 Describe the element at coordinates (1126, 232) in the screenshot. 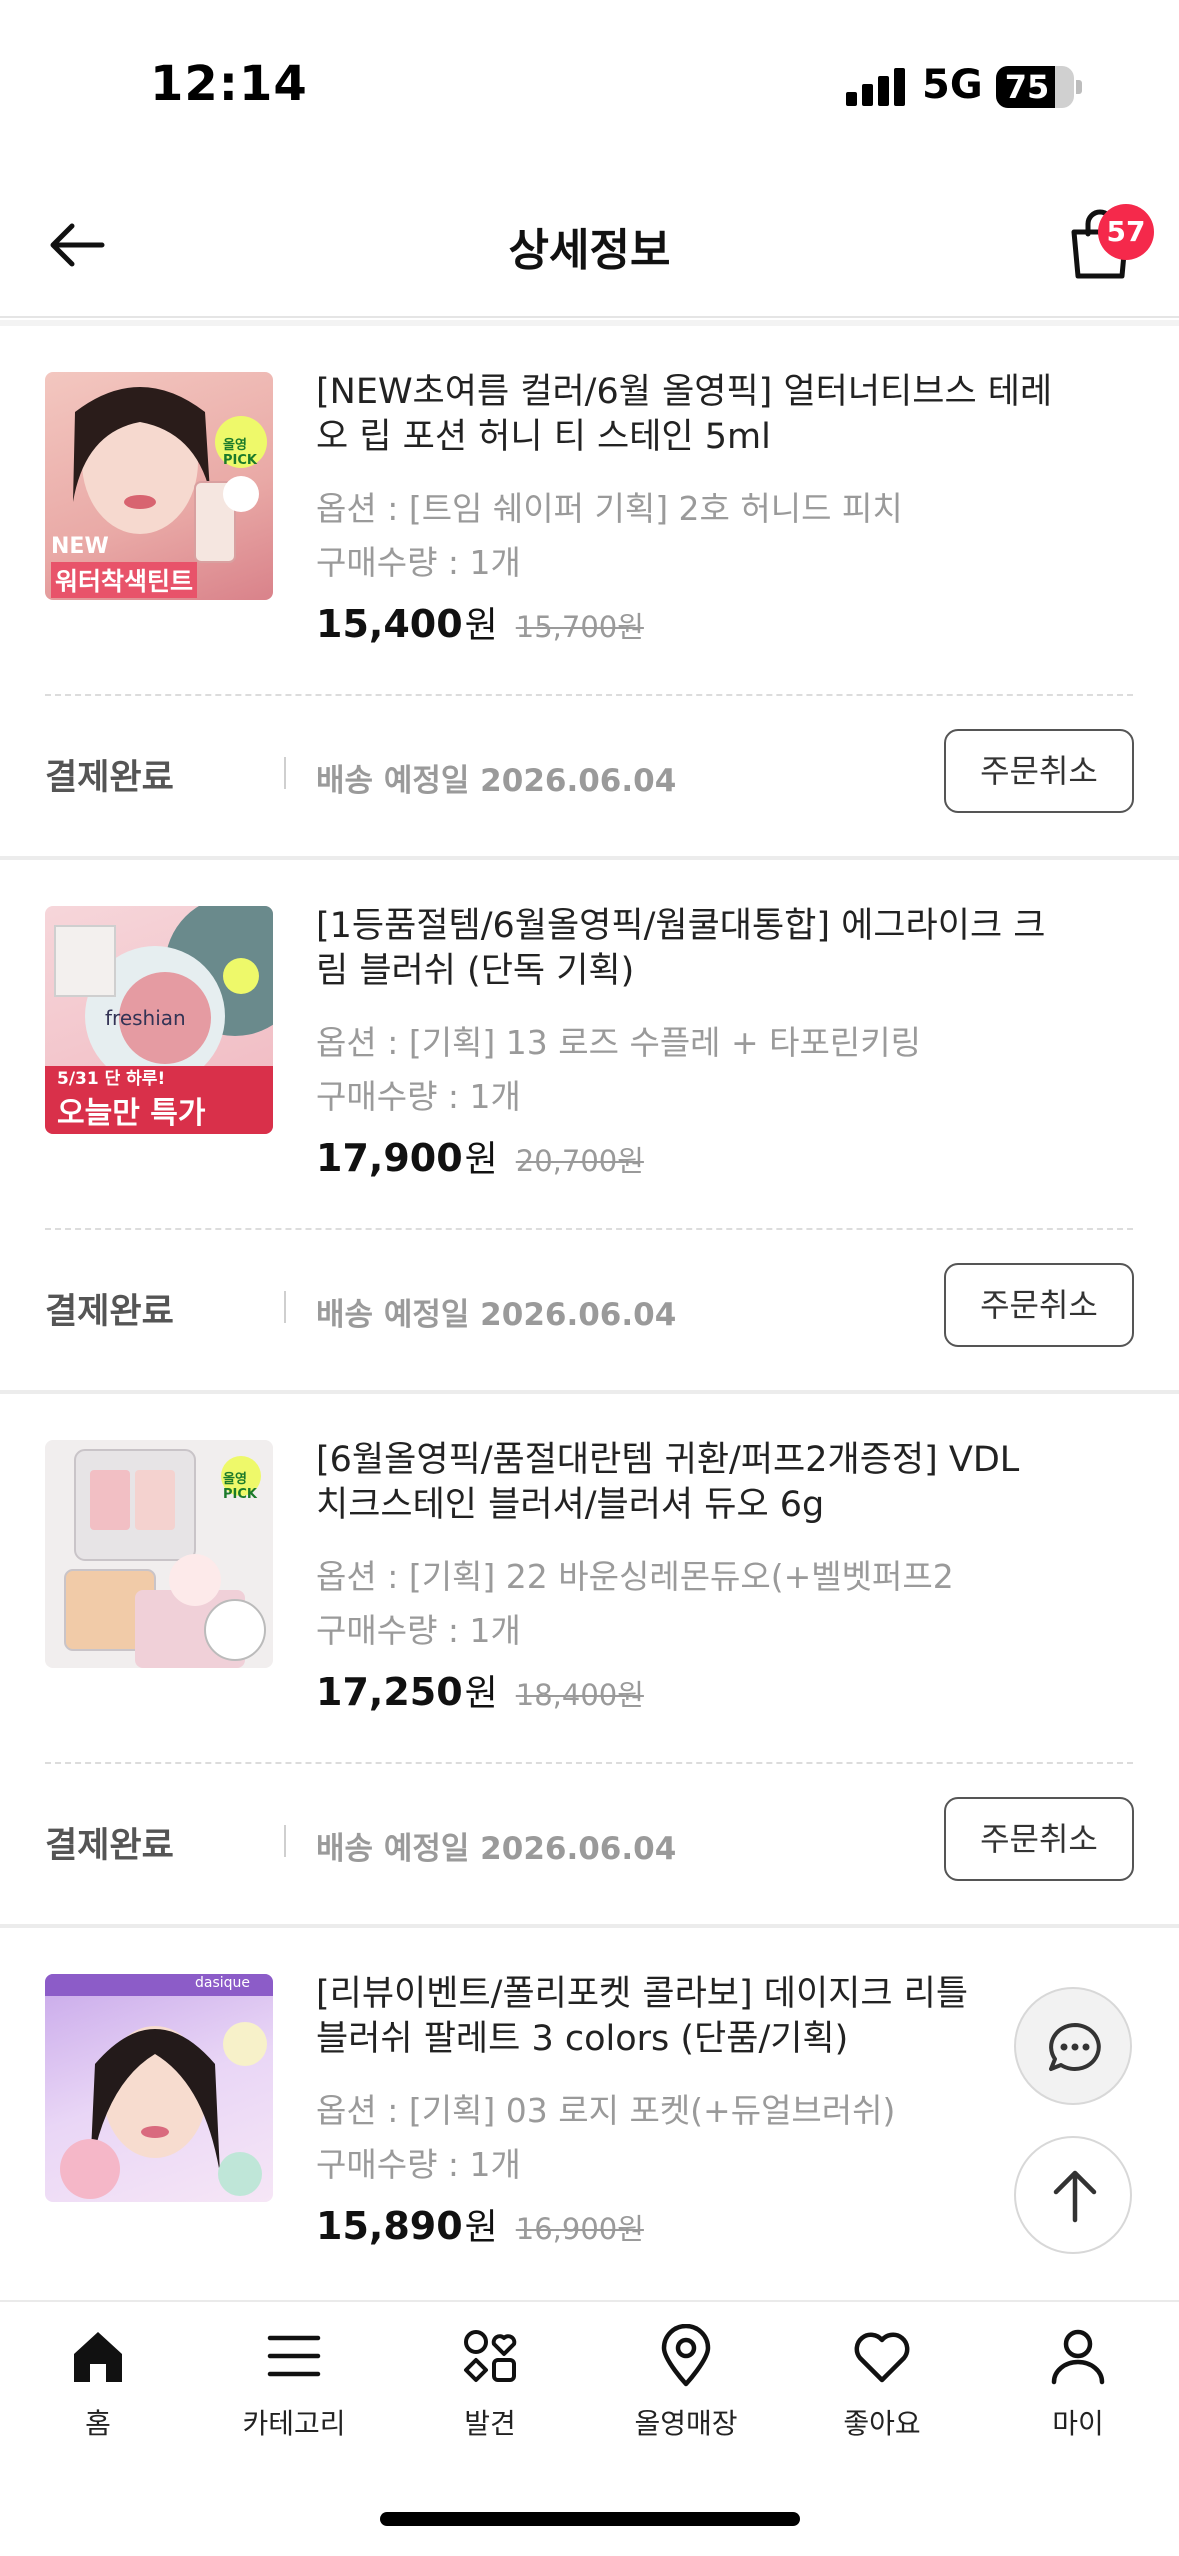

I see `cart-count-badge: 57` at that location.